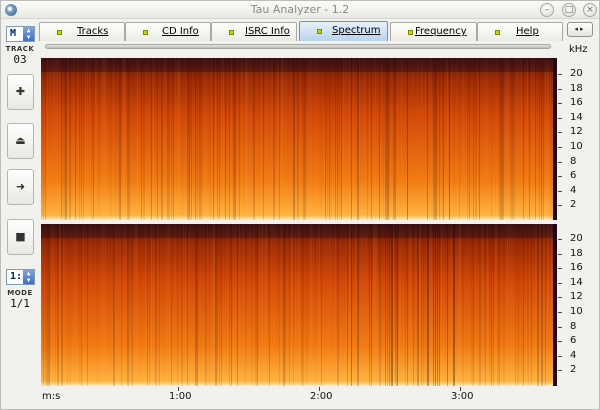 This screenshot has height=410, width=600. Describe the element at coordinates (578, 215) in the screenshot. I see `frequency-axis: kHz 20 18 16 14 12 10 8 6 4 2 20 18 16 14 12 10 8 6 4 2` at that location.